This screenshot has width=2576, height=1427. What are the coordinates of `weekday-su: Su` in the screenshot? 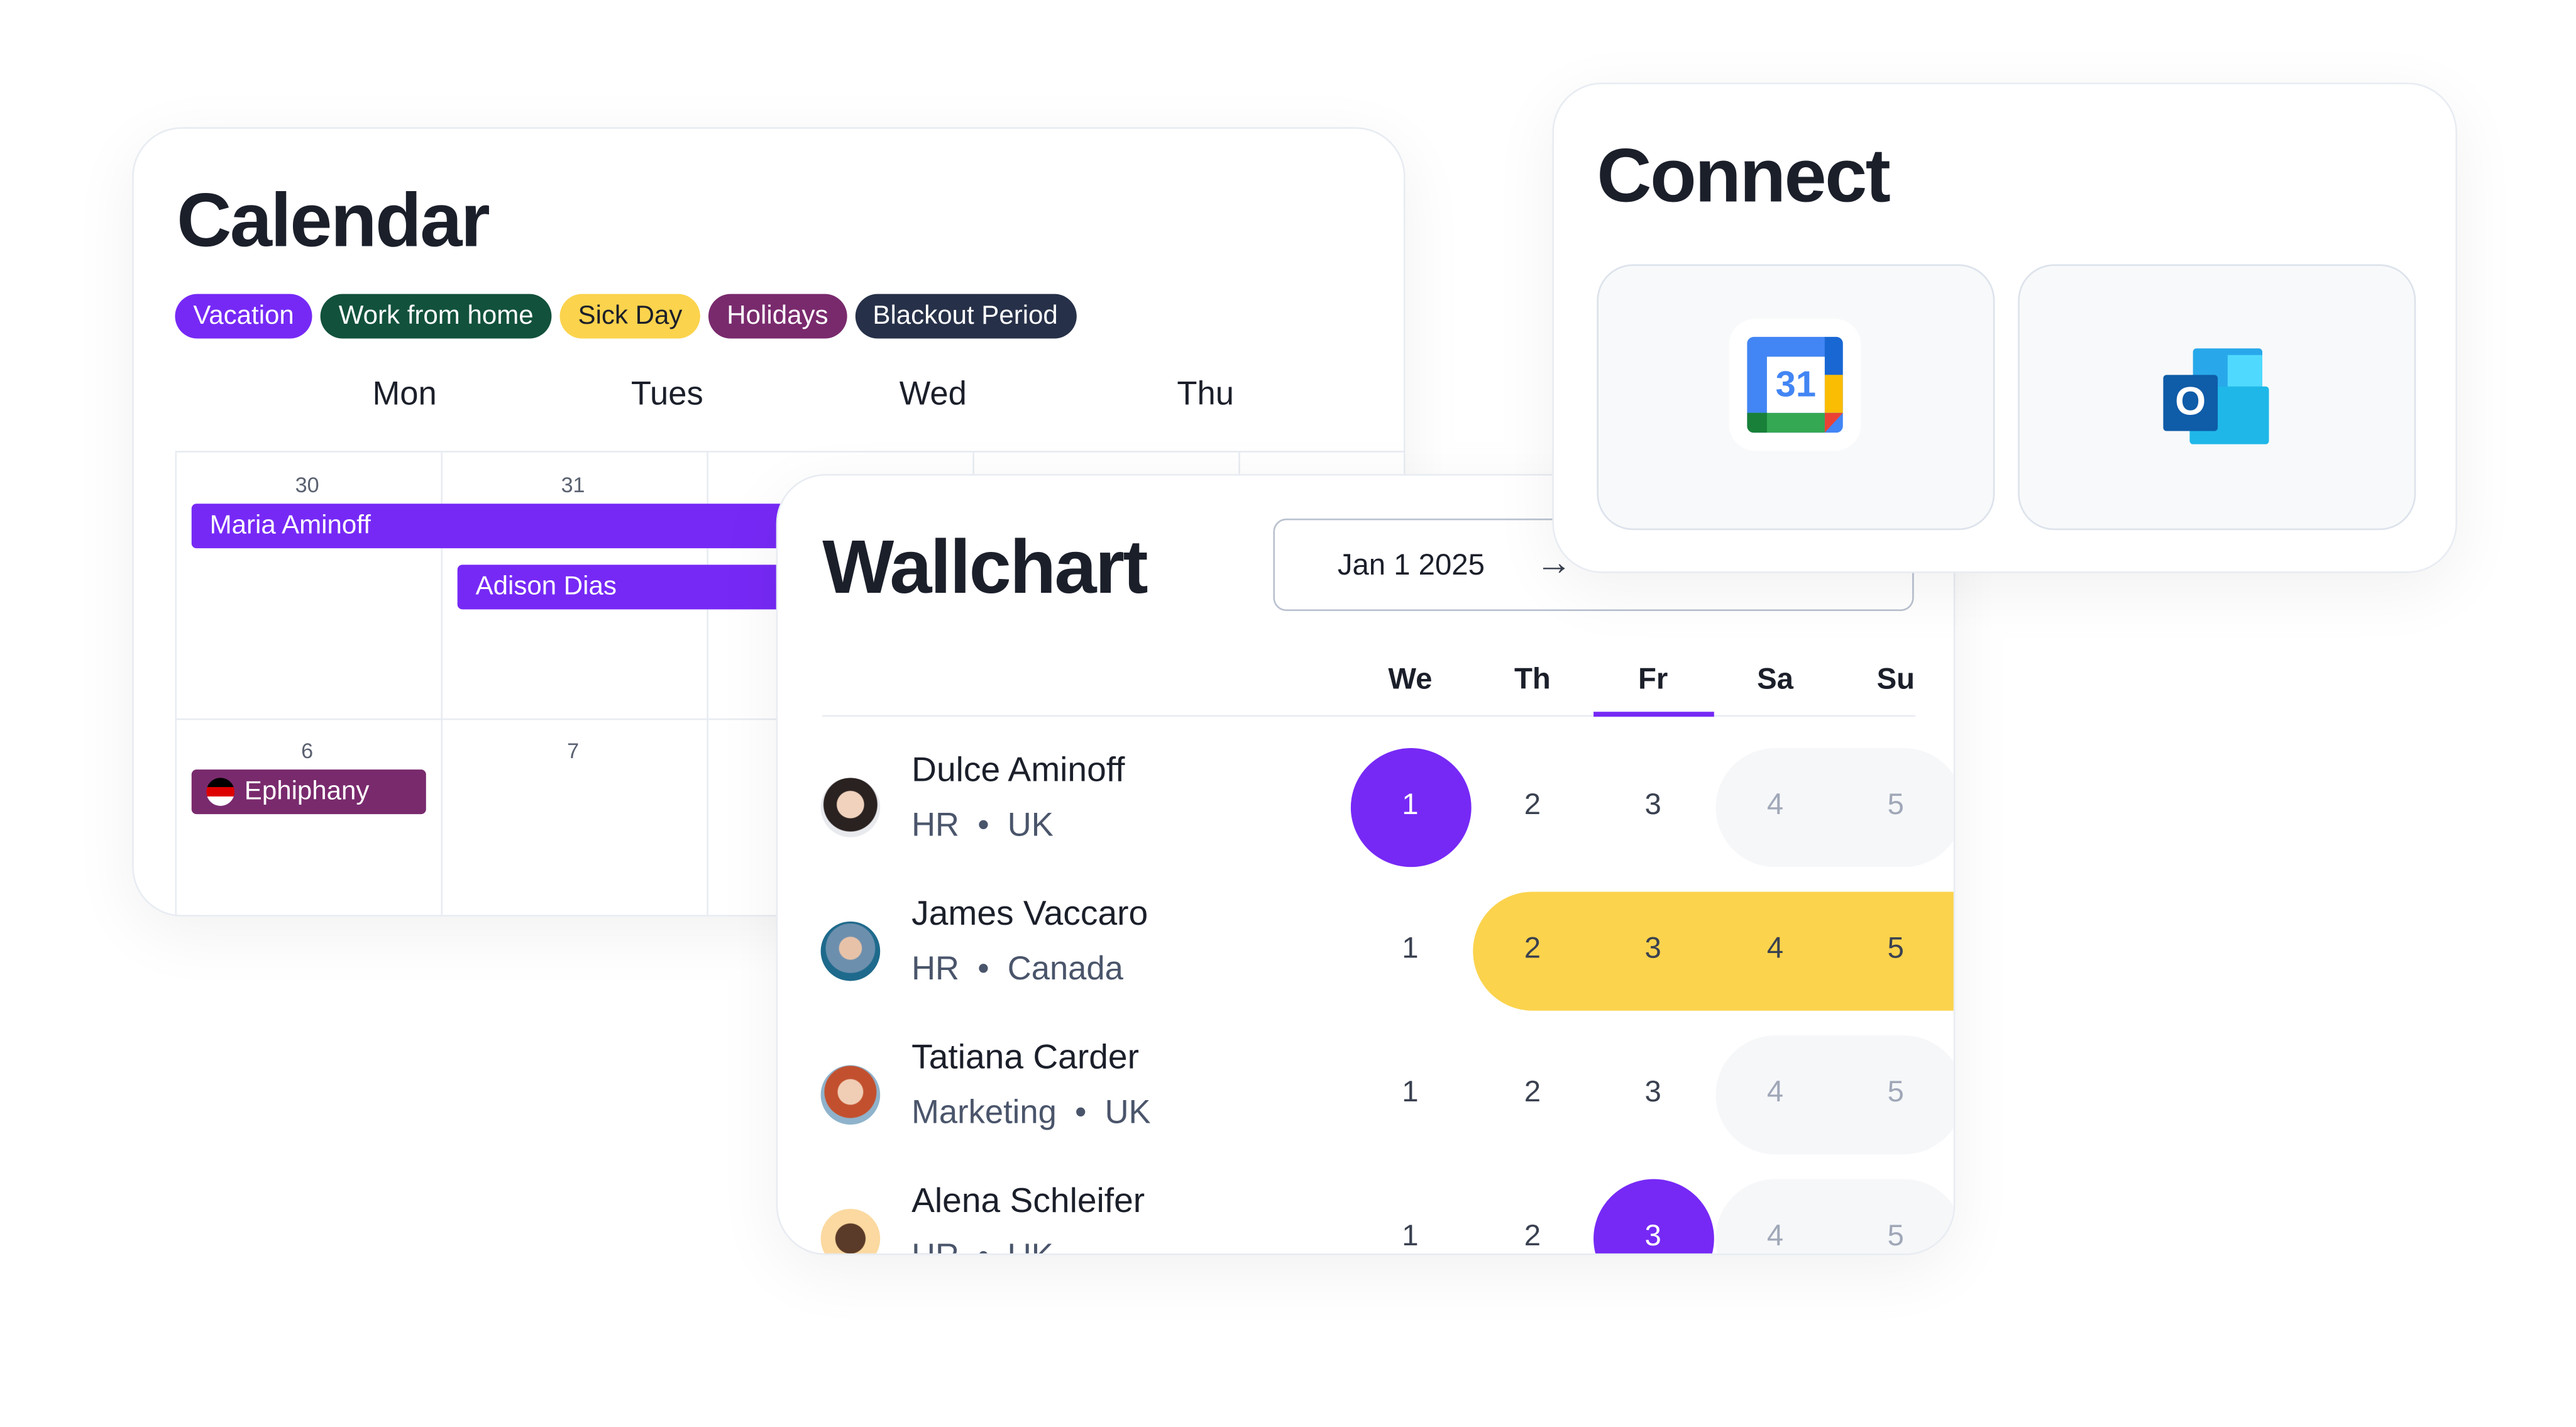 It's located at (1896, 679).